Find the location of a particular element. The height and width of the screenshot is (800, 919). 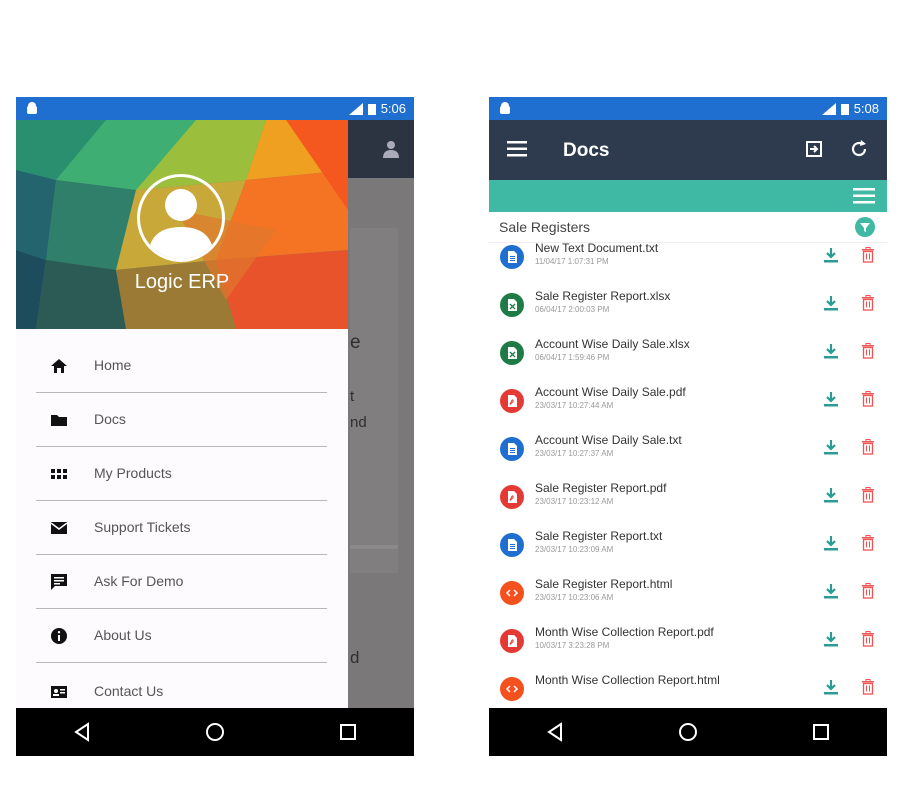

user-avatar-icon is located at coordinates (181, 224).